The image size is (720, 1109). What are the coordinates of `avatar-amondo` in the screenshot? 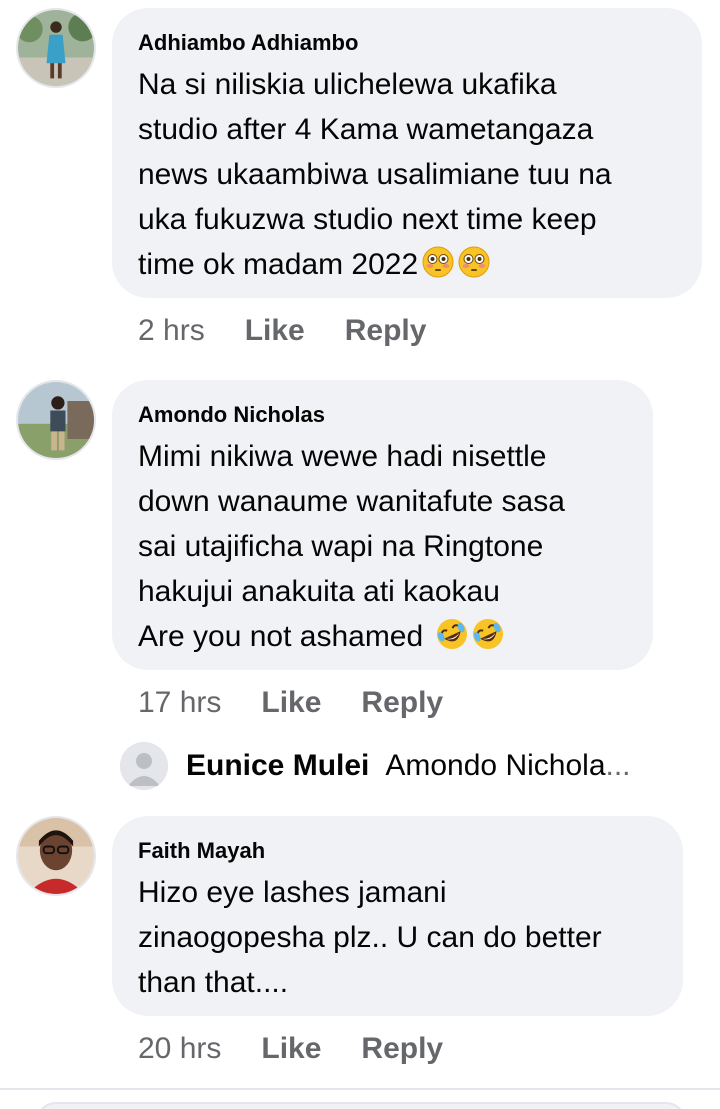 It's located at (56, 420).